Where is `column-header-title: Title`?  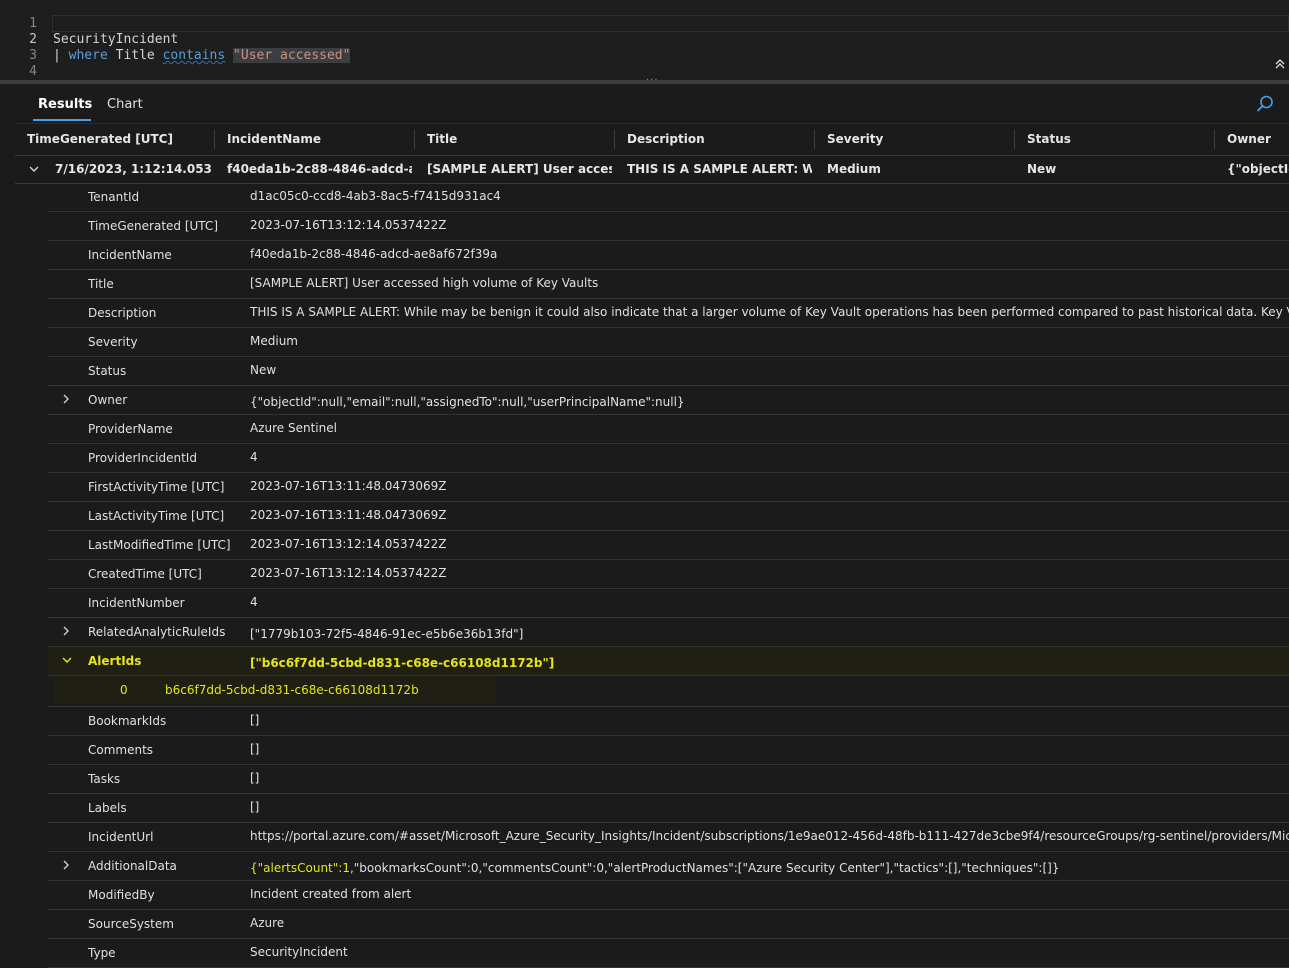
column-header-title: Title is located at coordinates (519, 139).